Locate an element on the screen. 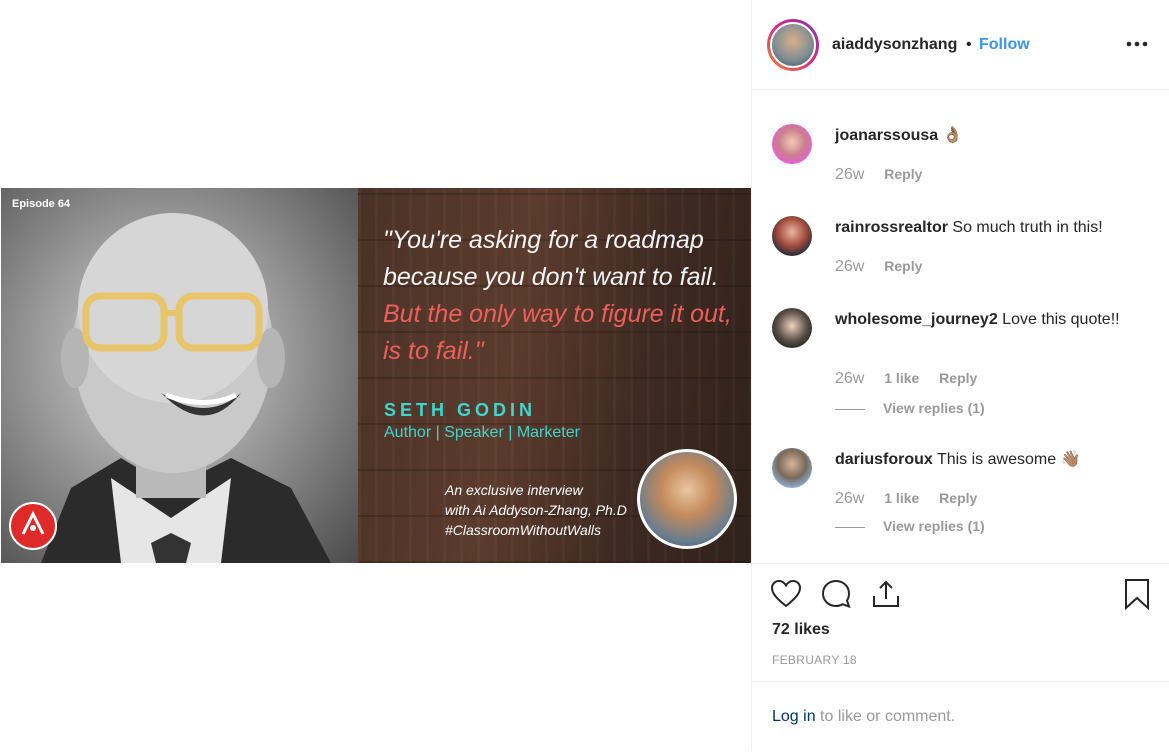 The width and height of the screenshot is (1169, 752). comment-text: wholesome_journey2 Love this quote!! is located at coordinates (985, 320).